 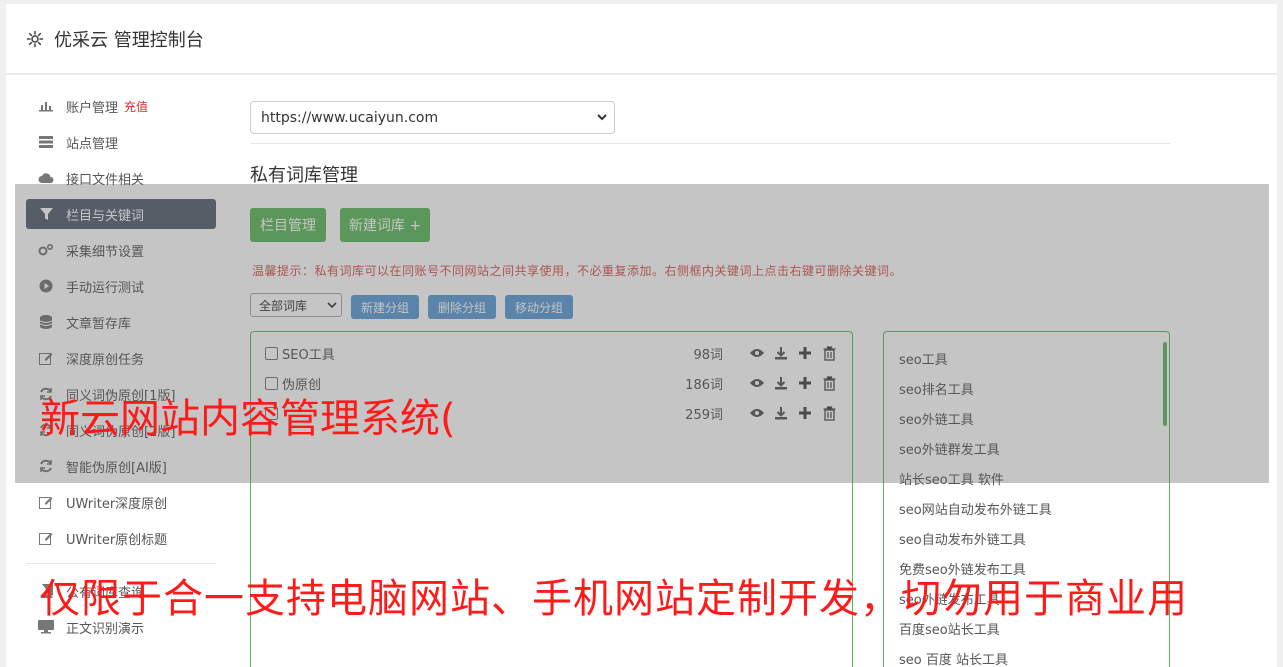 What do you see at coordinates (121, 142) in the screenshot?
I see `sidebar-item-sites: 站点管理` at bounding box center [121, 142].